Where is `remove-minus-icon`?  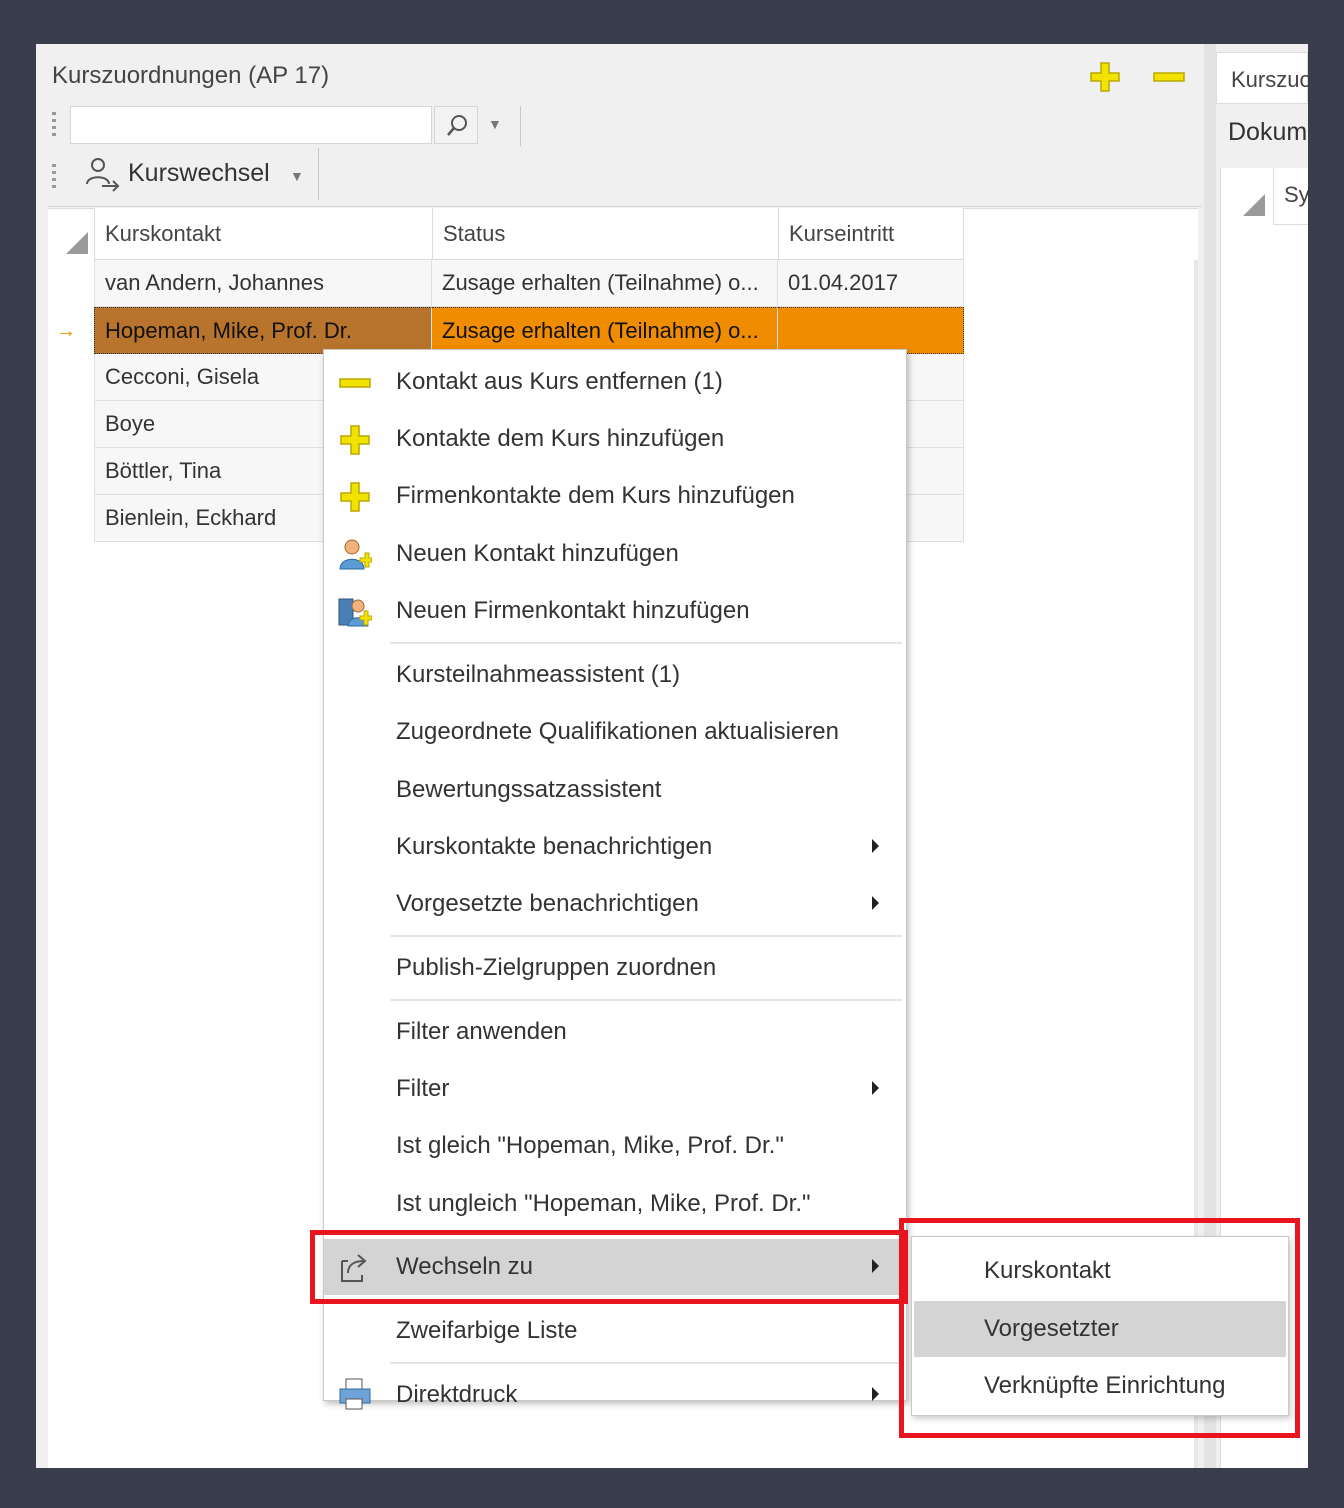 remove-minus-icon is located at coordinates (1169, 77).